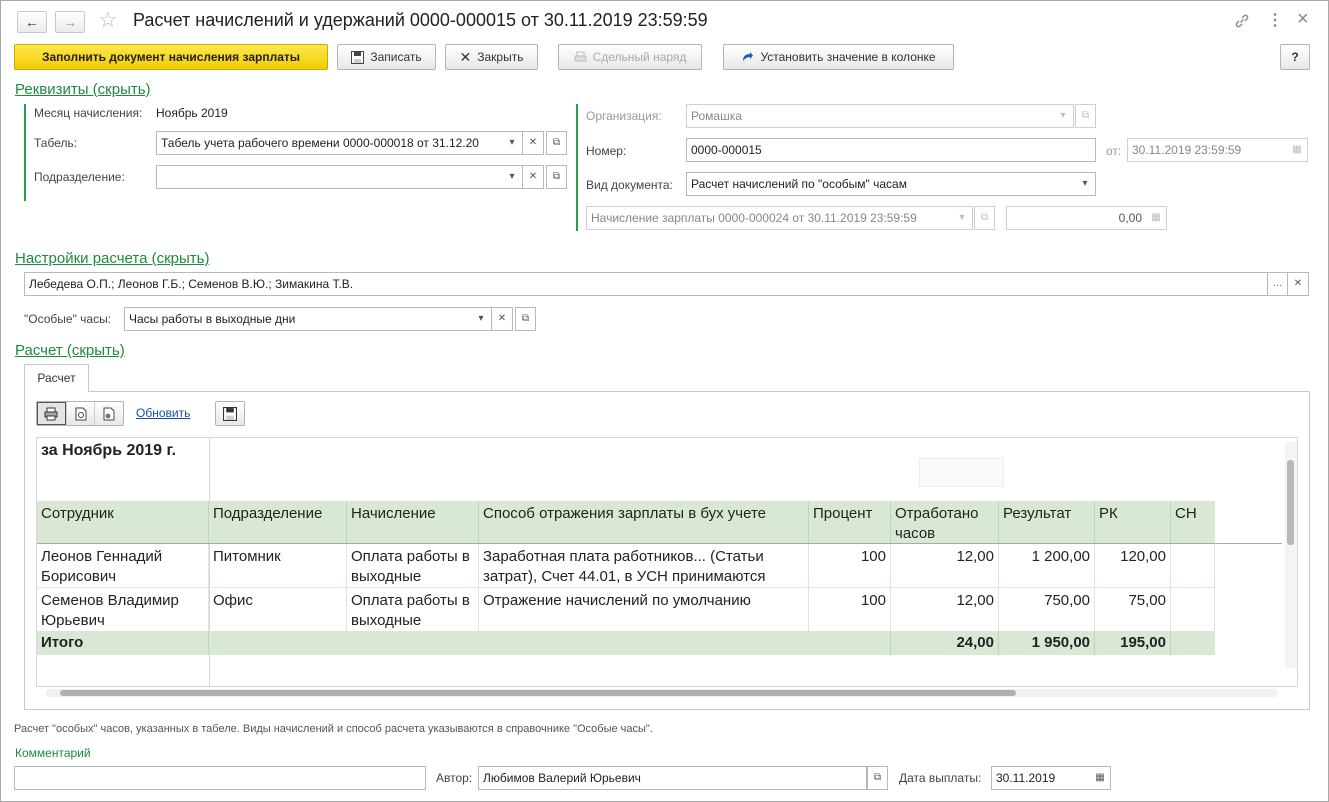  Describe the element at coordinates (639, 57) in the screenshot. I see `piecework-label: Сдельный наряд` at that location.